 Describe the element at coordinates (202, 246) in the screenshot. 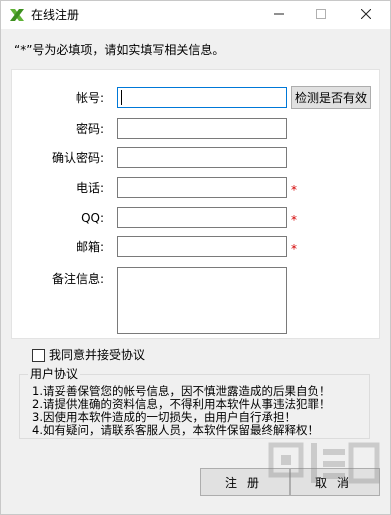

I see `email-input` at that location.